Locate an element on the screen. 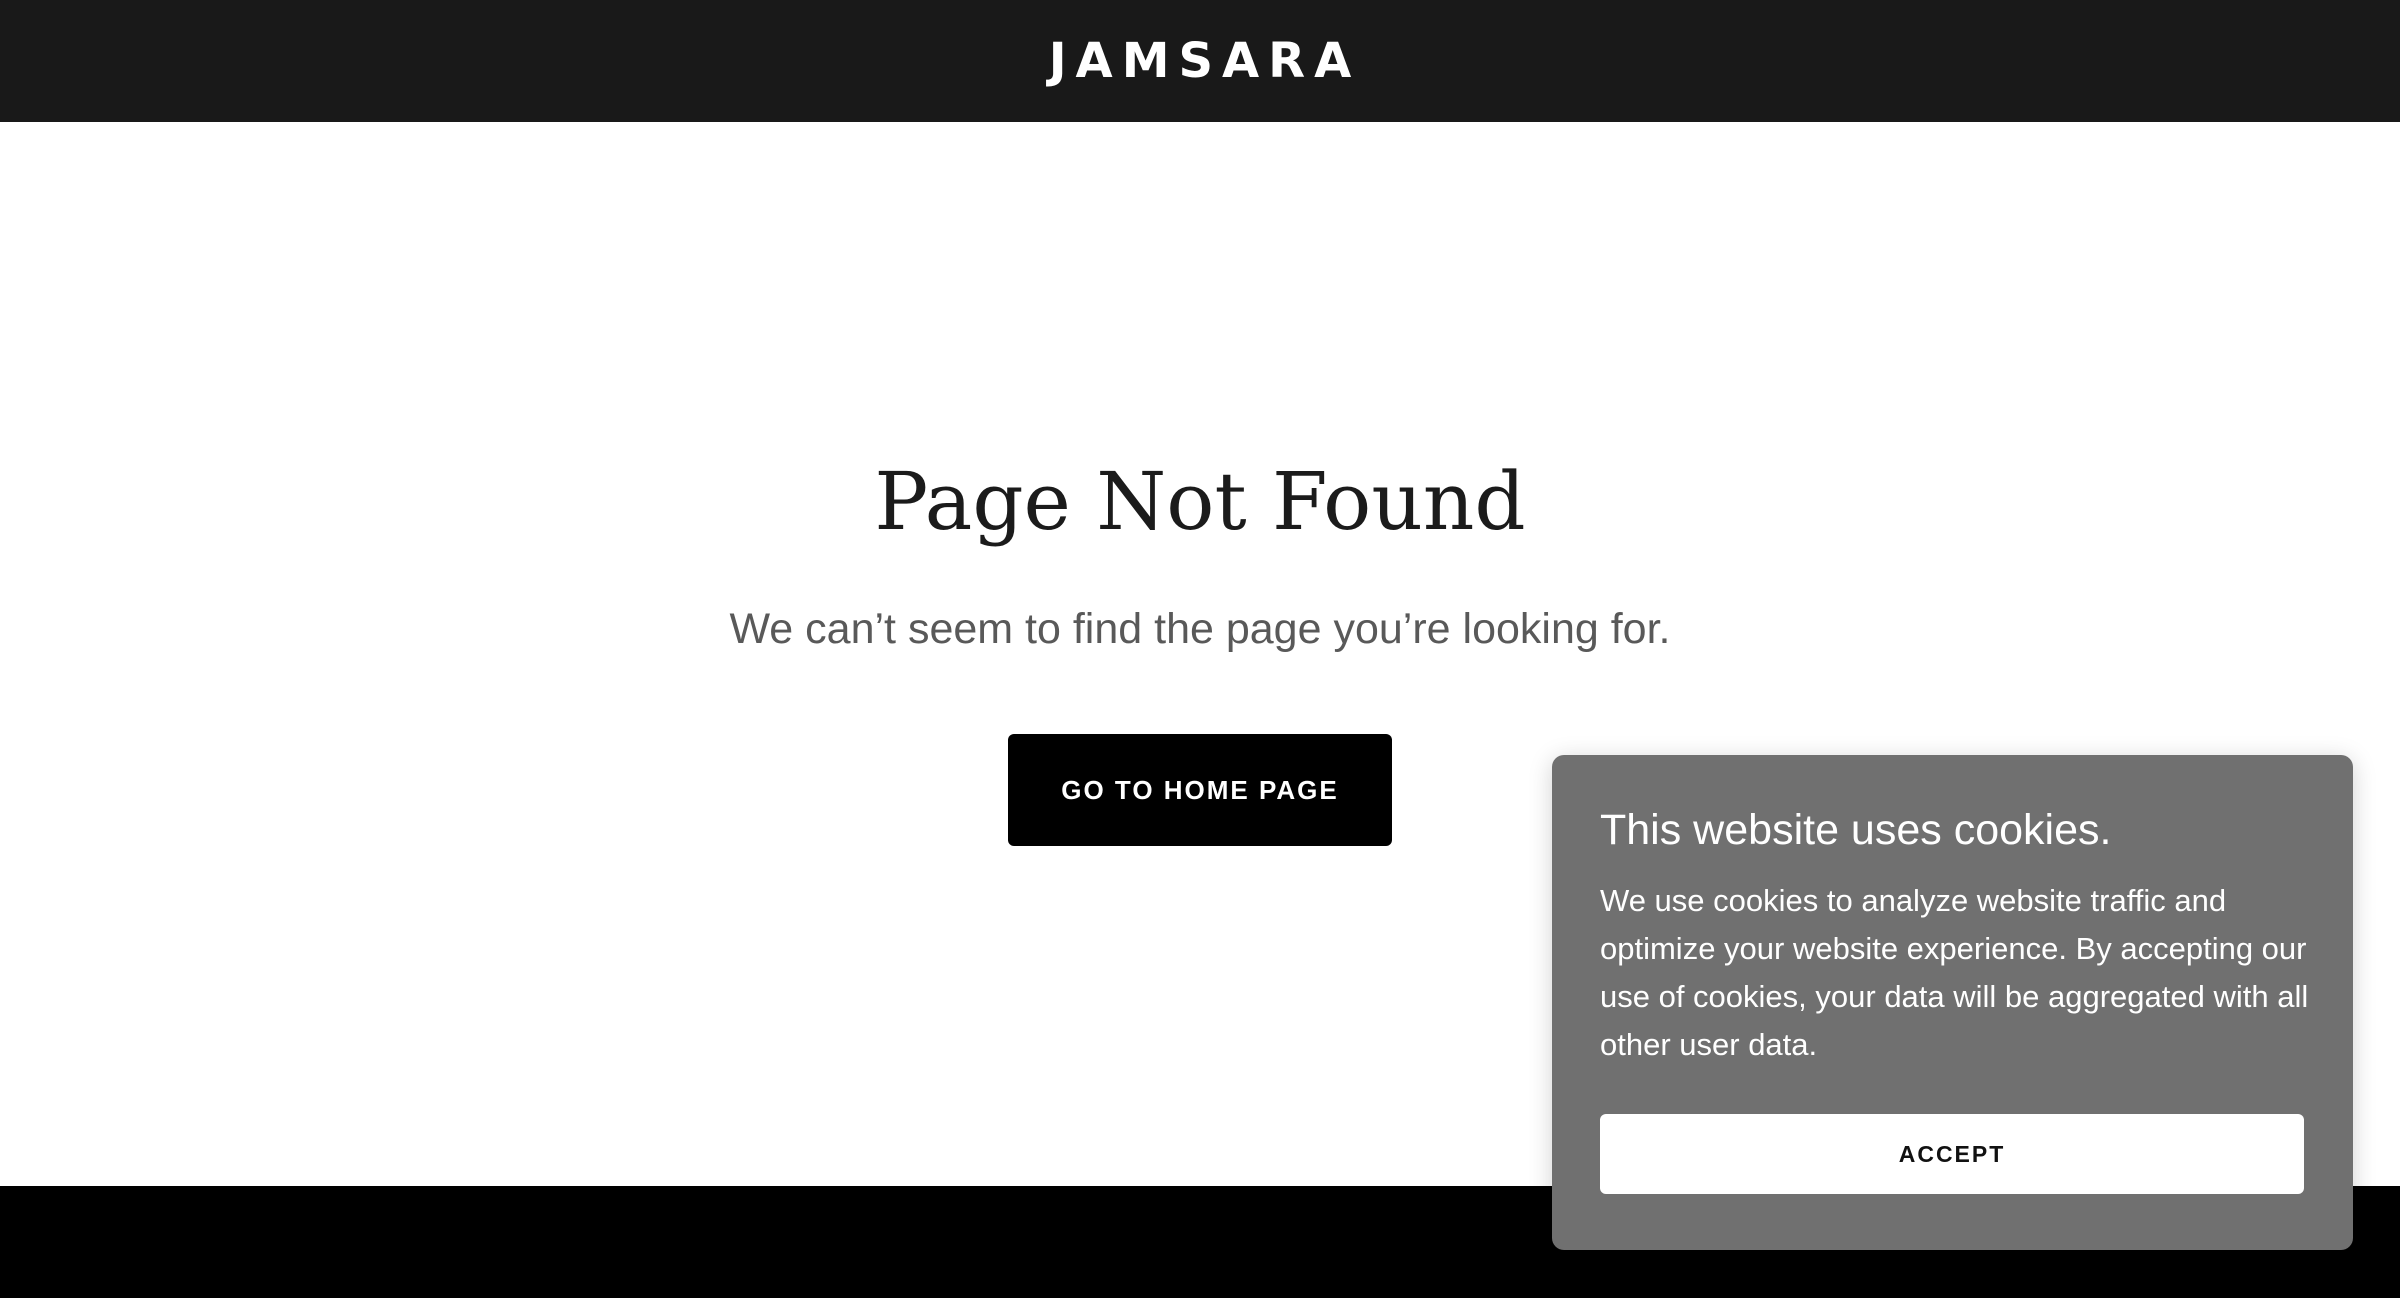  accept-cookies-button: ACCEPT is located at coordinates (1952, 1154).